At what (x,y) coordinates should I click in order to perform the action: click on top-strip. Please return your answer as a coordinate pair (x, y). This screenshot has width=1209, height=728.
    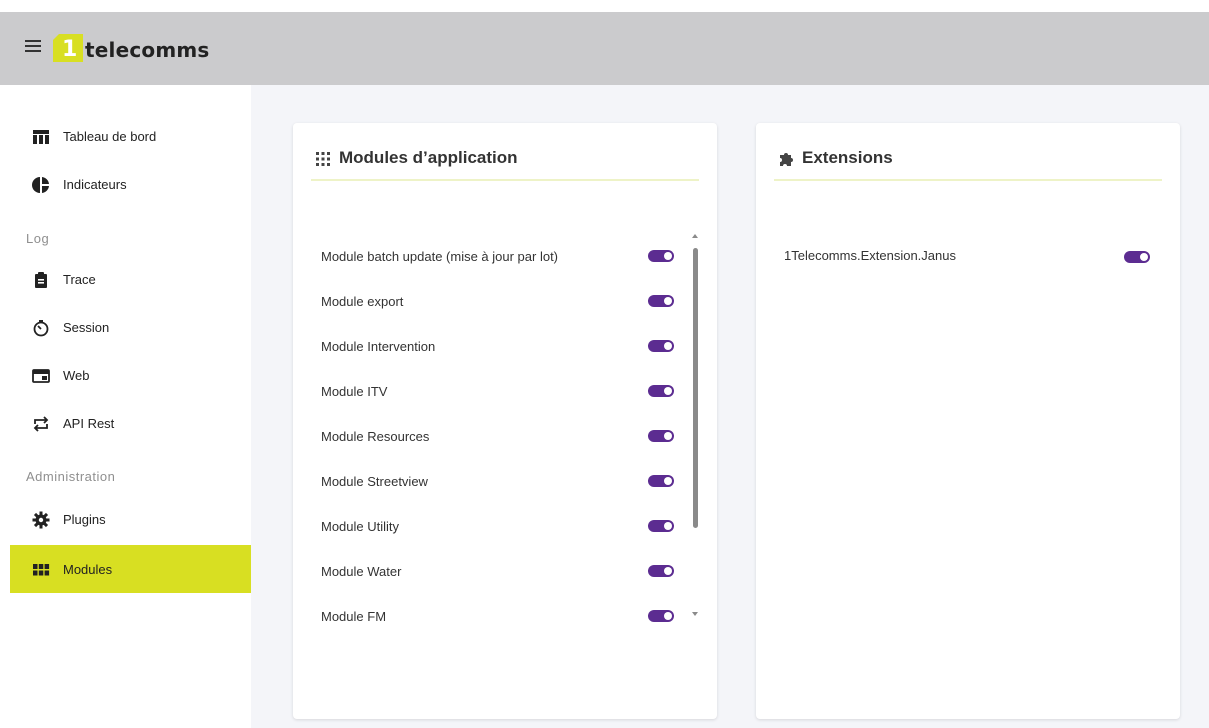
    Looking at the image, I should click on (604, 6).